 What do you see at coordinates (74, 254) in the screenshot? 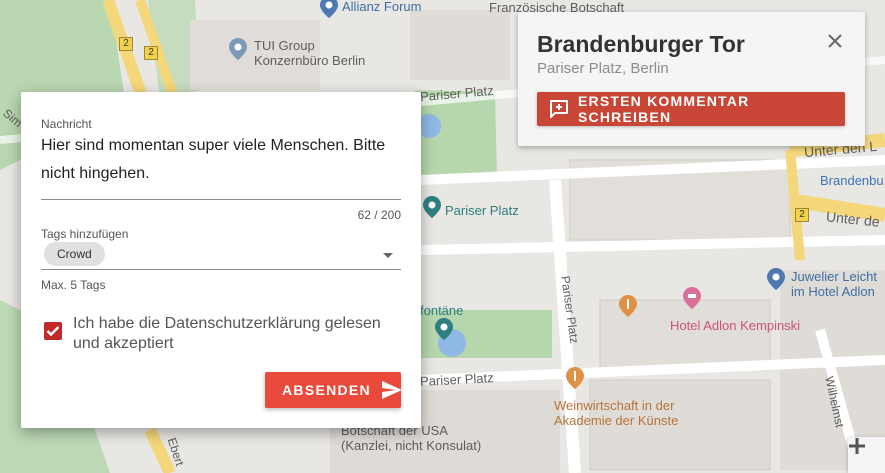
I see `tag-chip: Crowd` at bounding box center [74, 254].